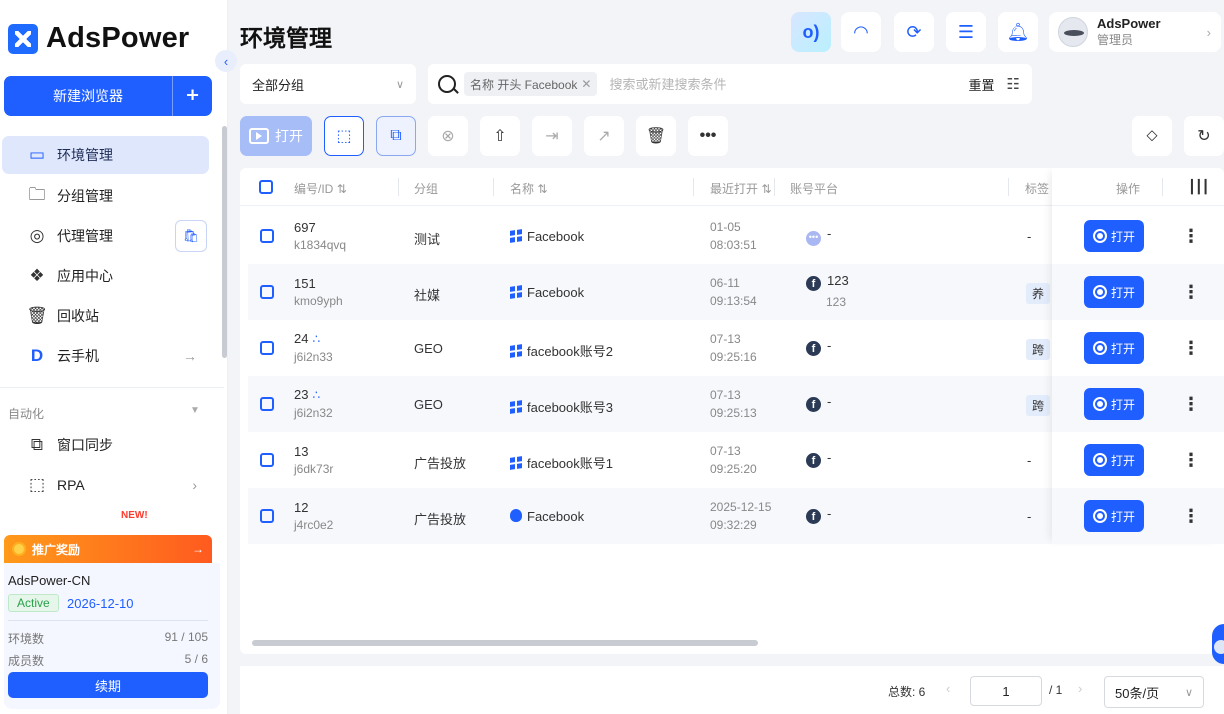 Image resolution: width=1224 pixels, height=714 pixels. Describe the element at coordinates (37, 275) in the screenshot. I see `puzzle-icon: ❖` at that location.